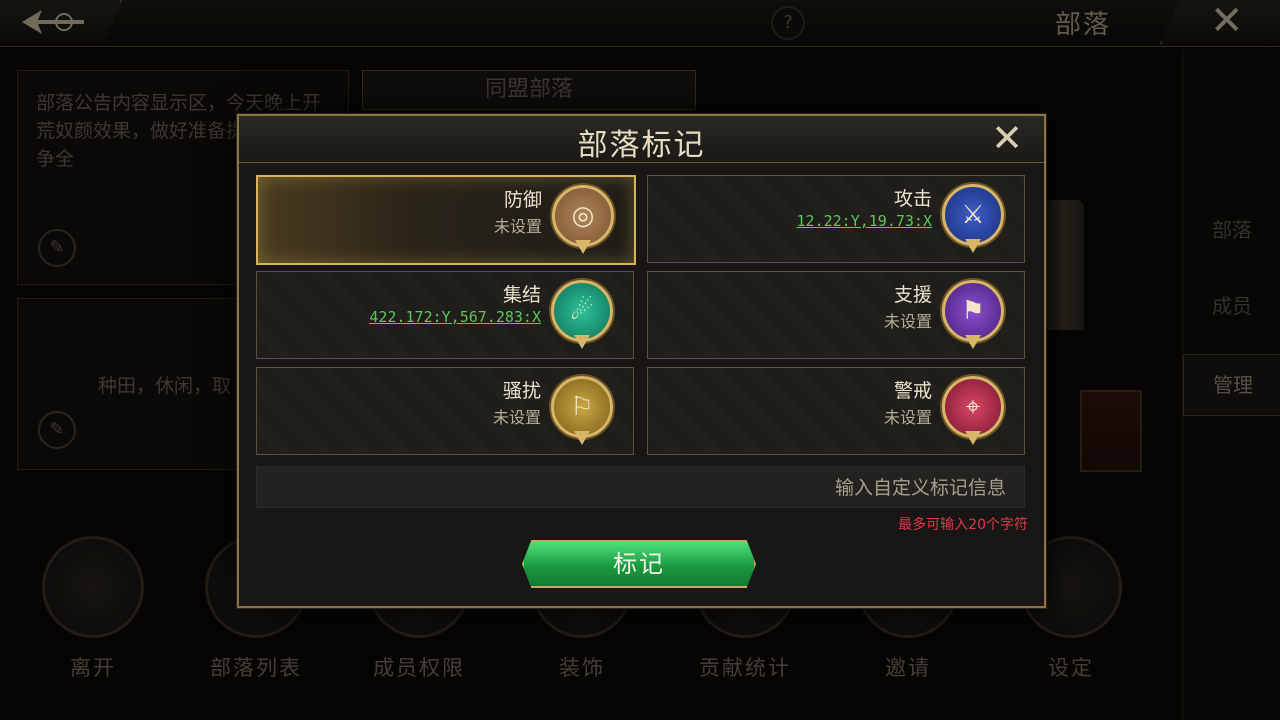  Describe the element at coordinates (973, 410) in the screenshot. I see `spyglass-icon: ⌖` at that location.